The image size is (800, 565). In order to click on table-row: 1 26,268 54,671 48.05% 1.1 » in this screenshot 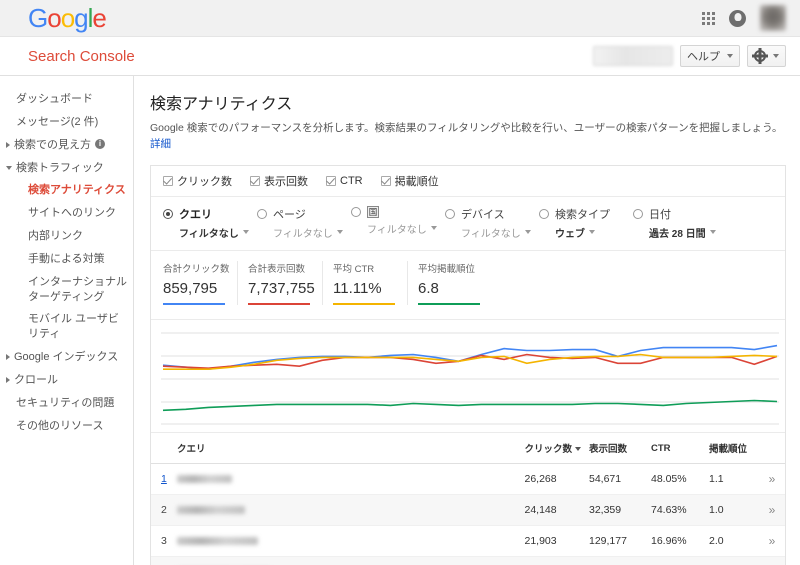, I will do `click(468, 479)`.